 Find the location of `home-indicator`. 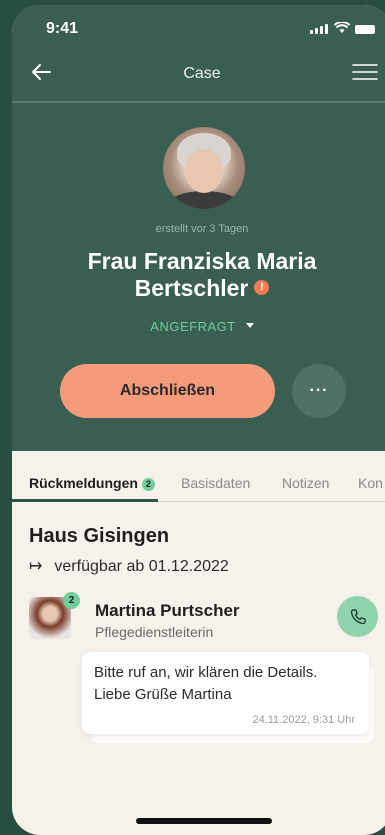

home-indicator is located at coordinates (204, 821).